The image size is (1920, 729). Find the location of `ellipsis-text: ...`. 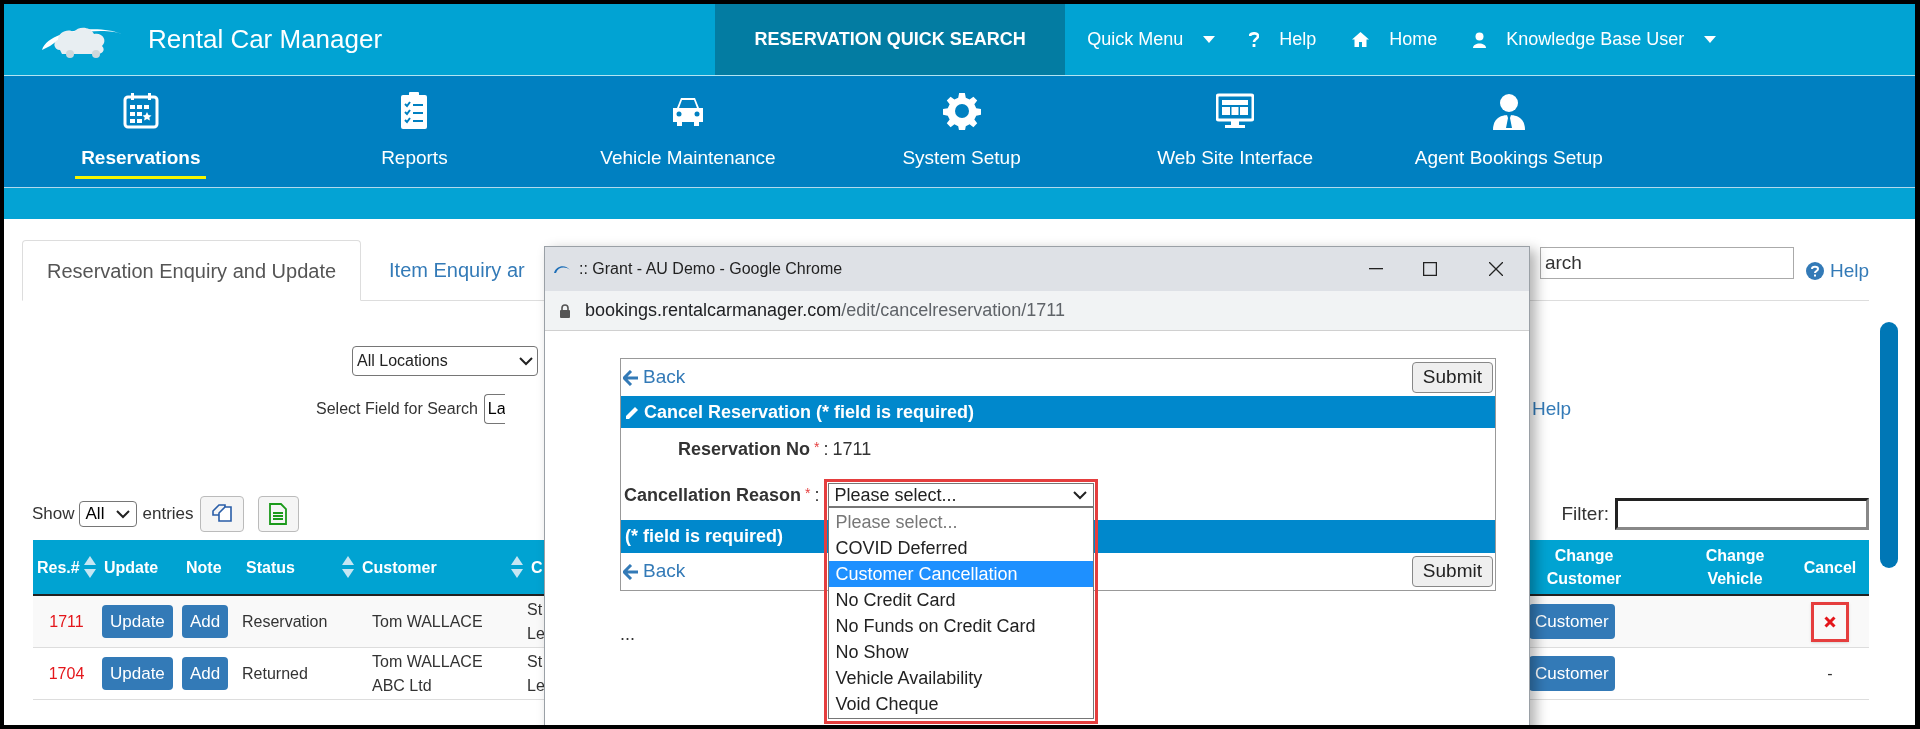

ellipsis-text: ... is located at coordinates (627, 634).